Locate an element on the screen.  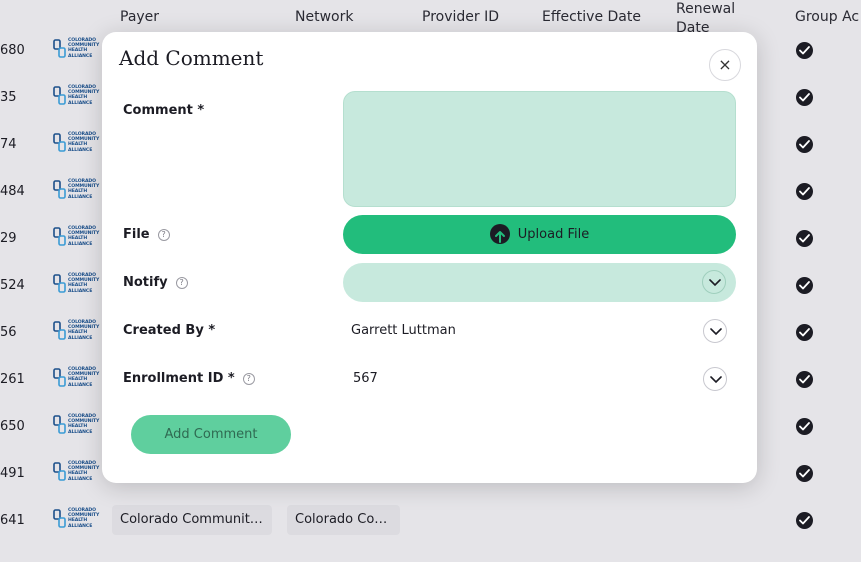
close-icon: × is located at coordinates (725, 64).